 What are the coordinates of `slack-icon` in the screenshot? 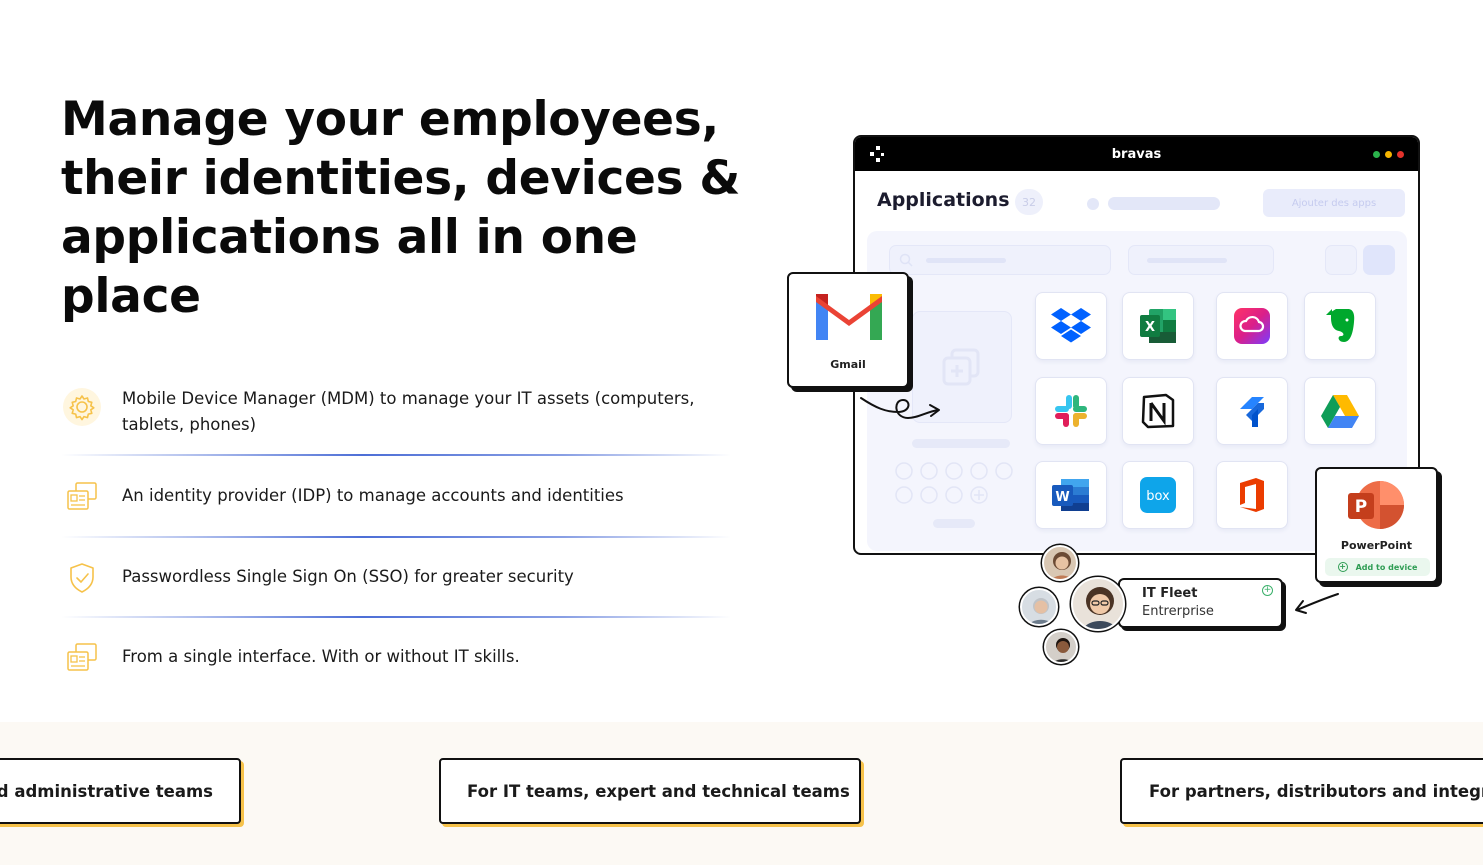 It's located at (1071, 411).